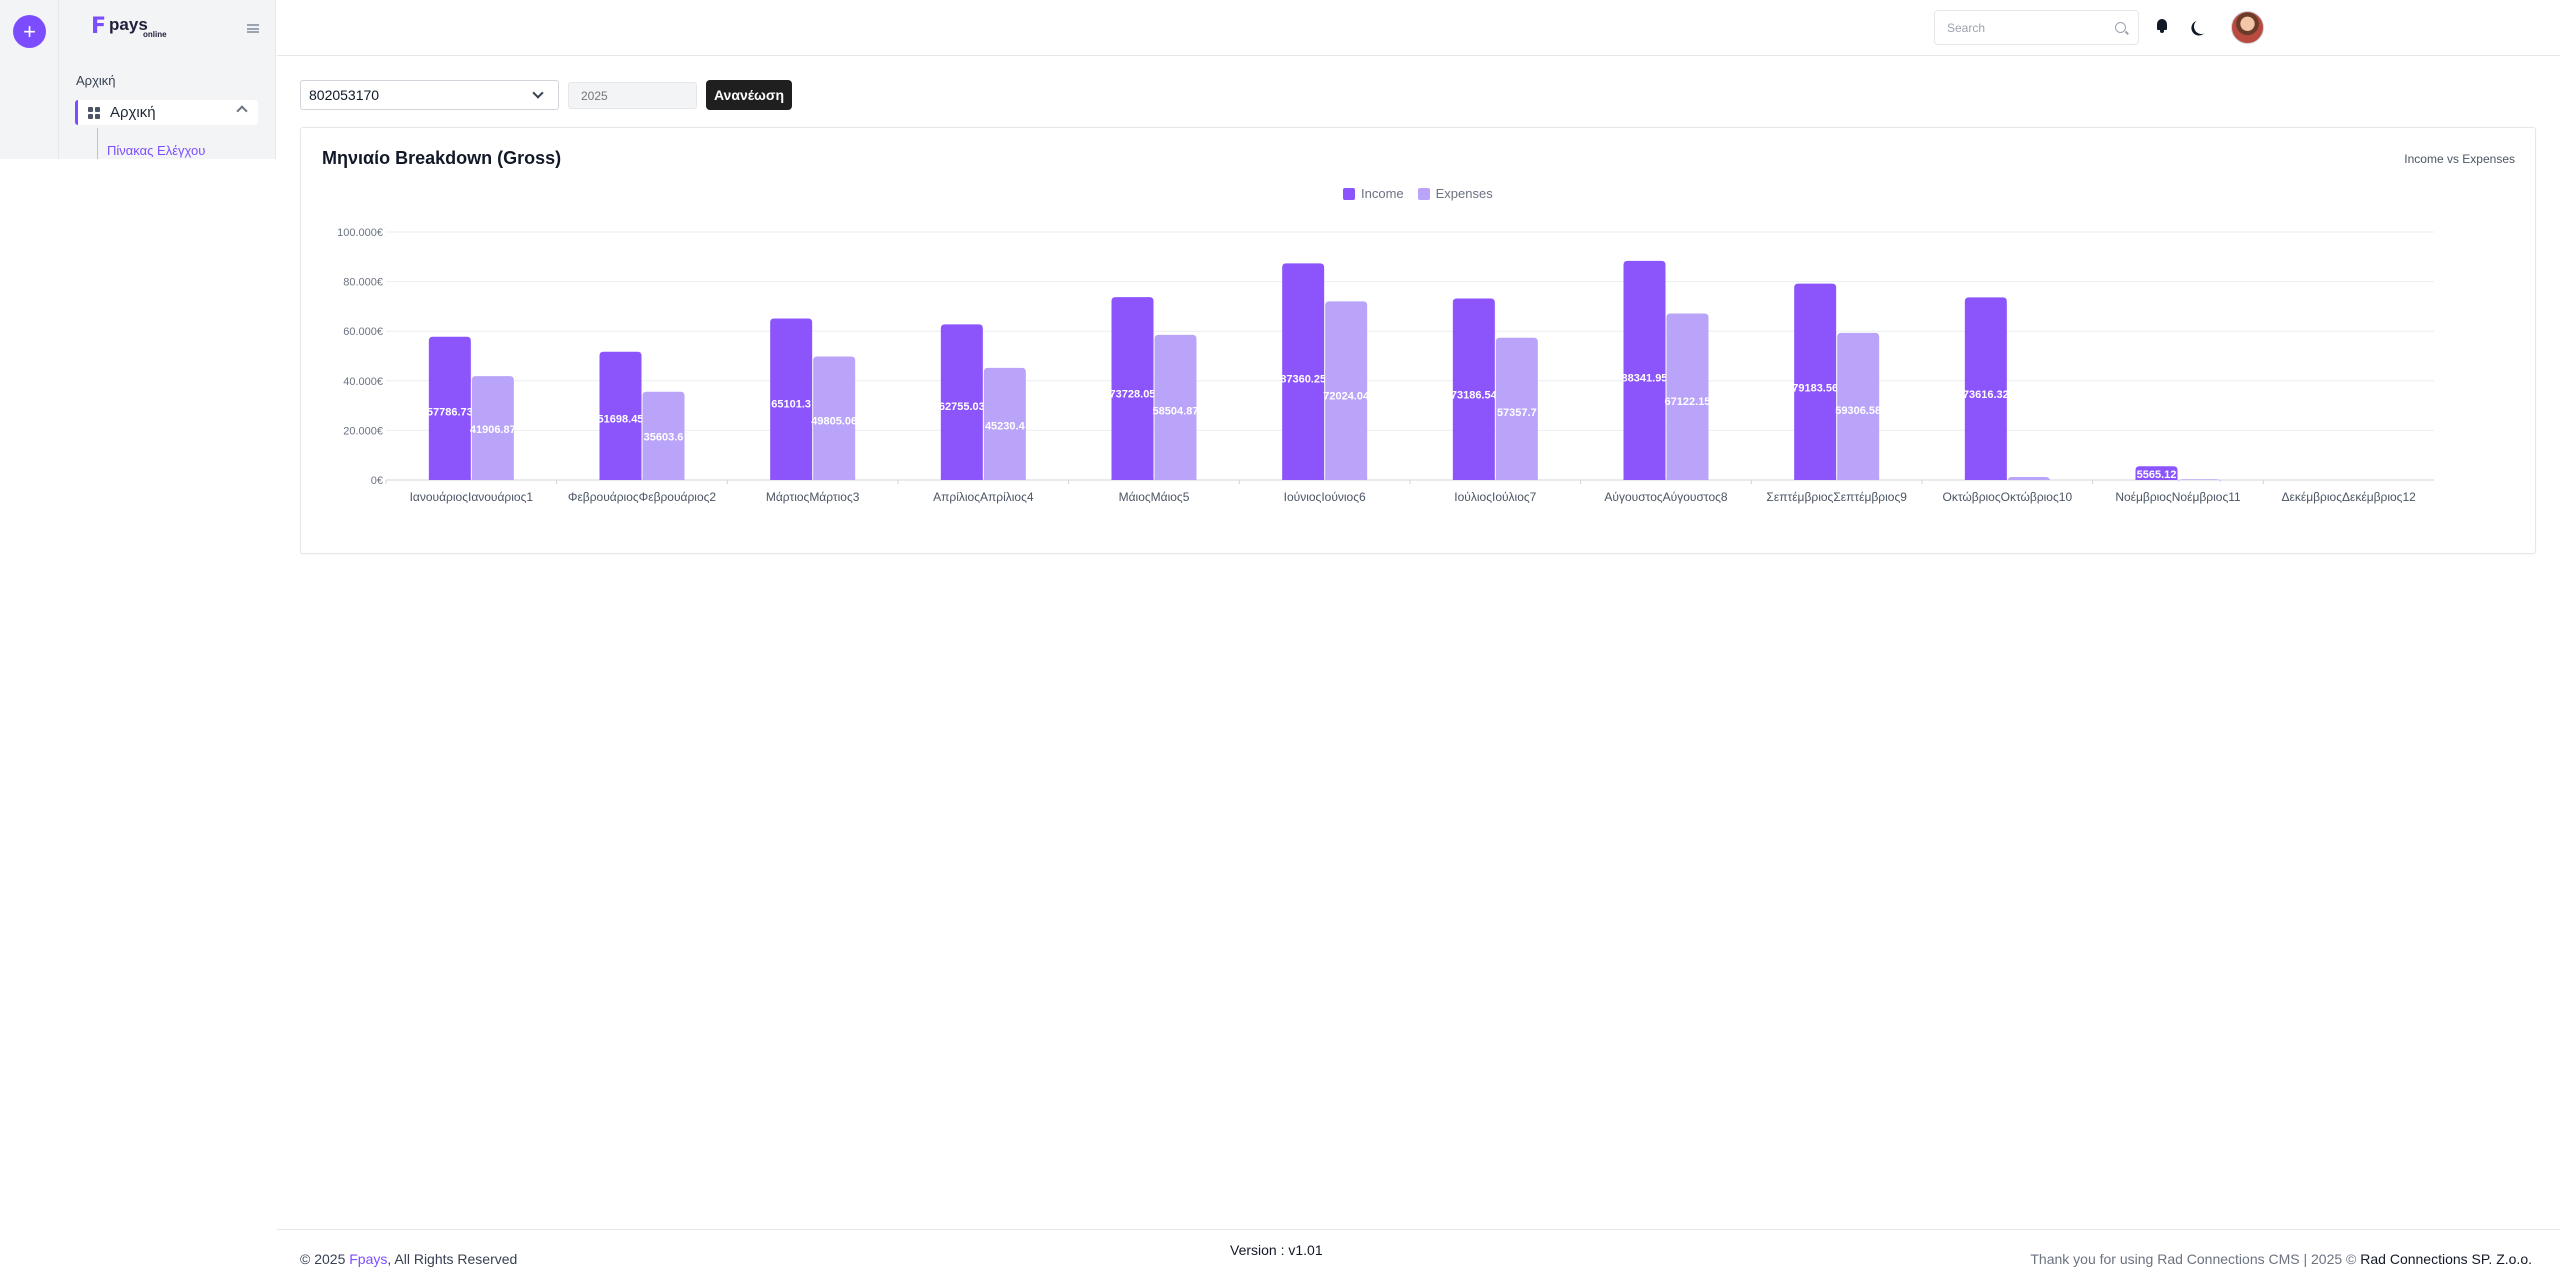 This screenshot has width=2560, height=1287. Describe the element at coordinates (452, 1259) in the screenshot. I see `footer-rights: , All Rights Reserved` at that location.